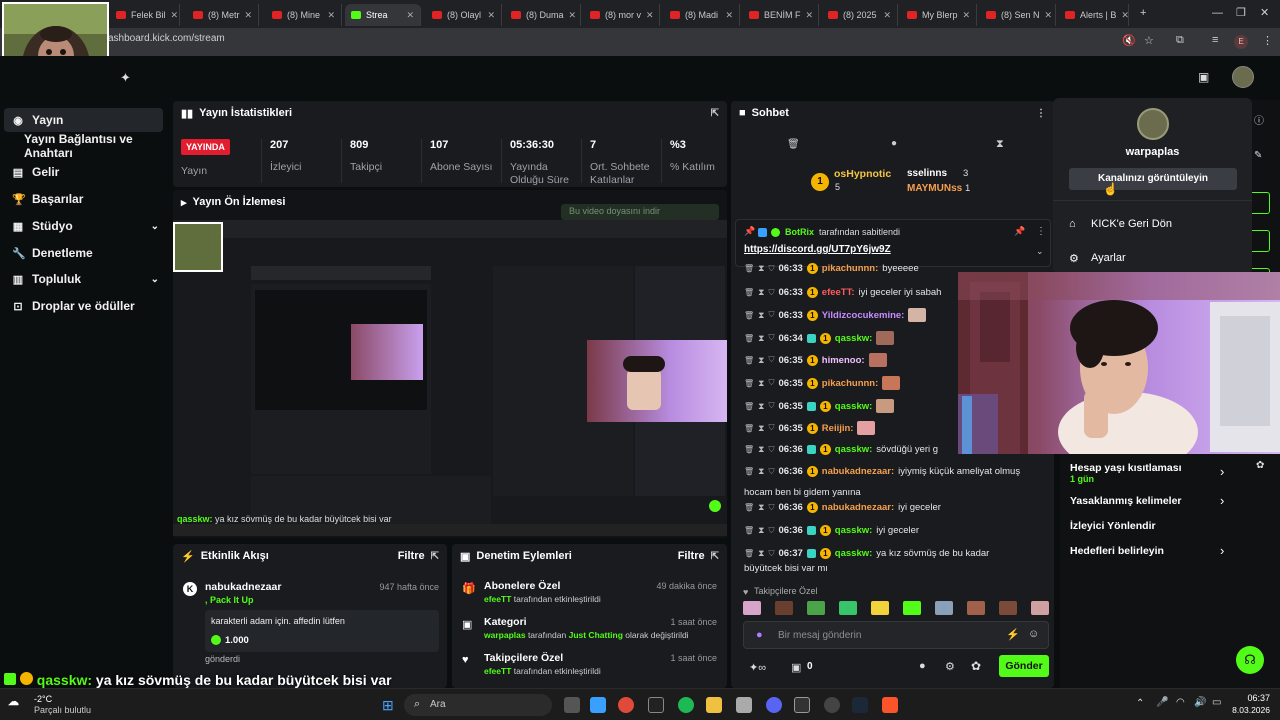  I want to click on bookmark-star-icon: ☆, so click(1149, 40).